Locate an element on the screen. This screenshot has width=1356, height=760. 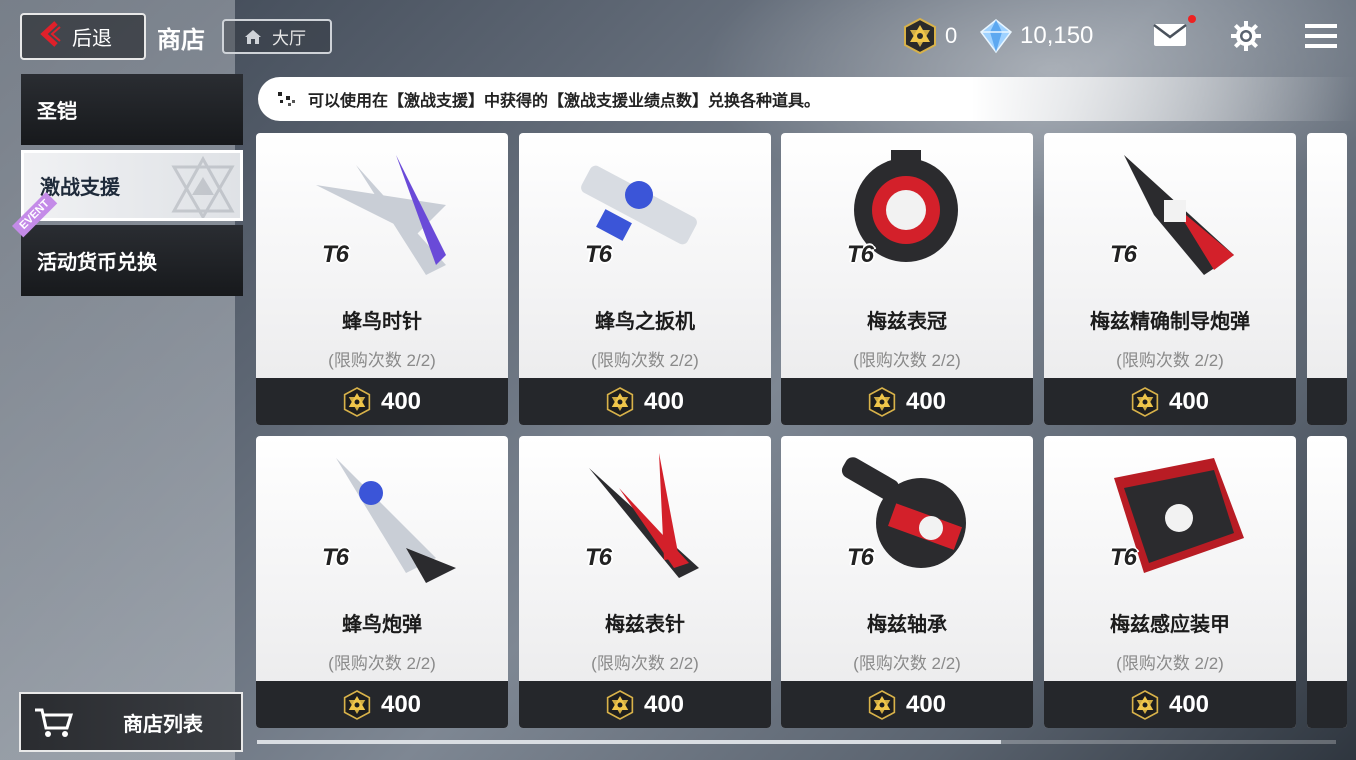
item-name: 梅兹轴承 is located at coordinates (907, 625).